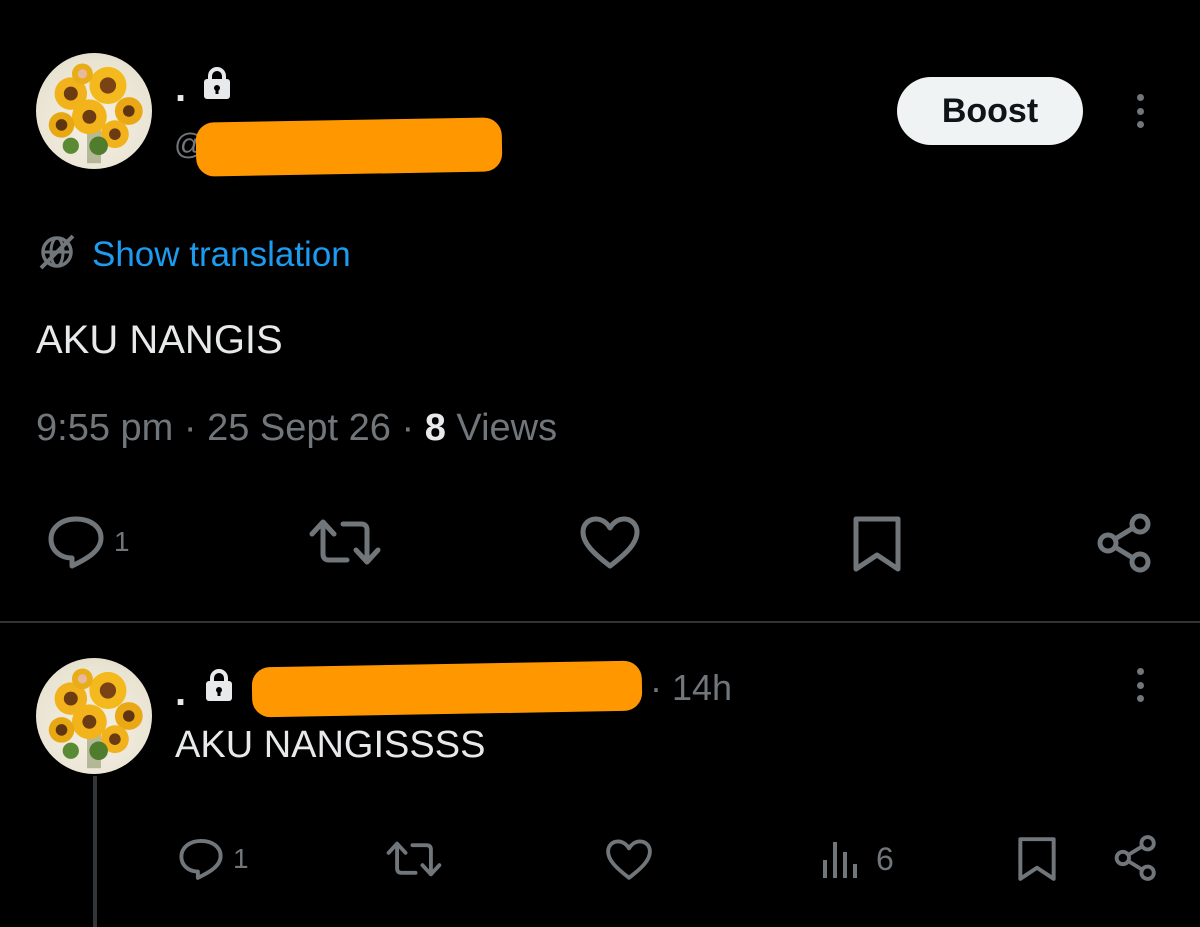 This screenshot has width=1200, height=927. What do you see at coordinates (180, 692) in the screenshot?
I see `reply-display-name: .` at bounding box center [180, 692].